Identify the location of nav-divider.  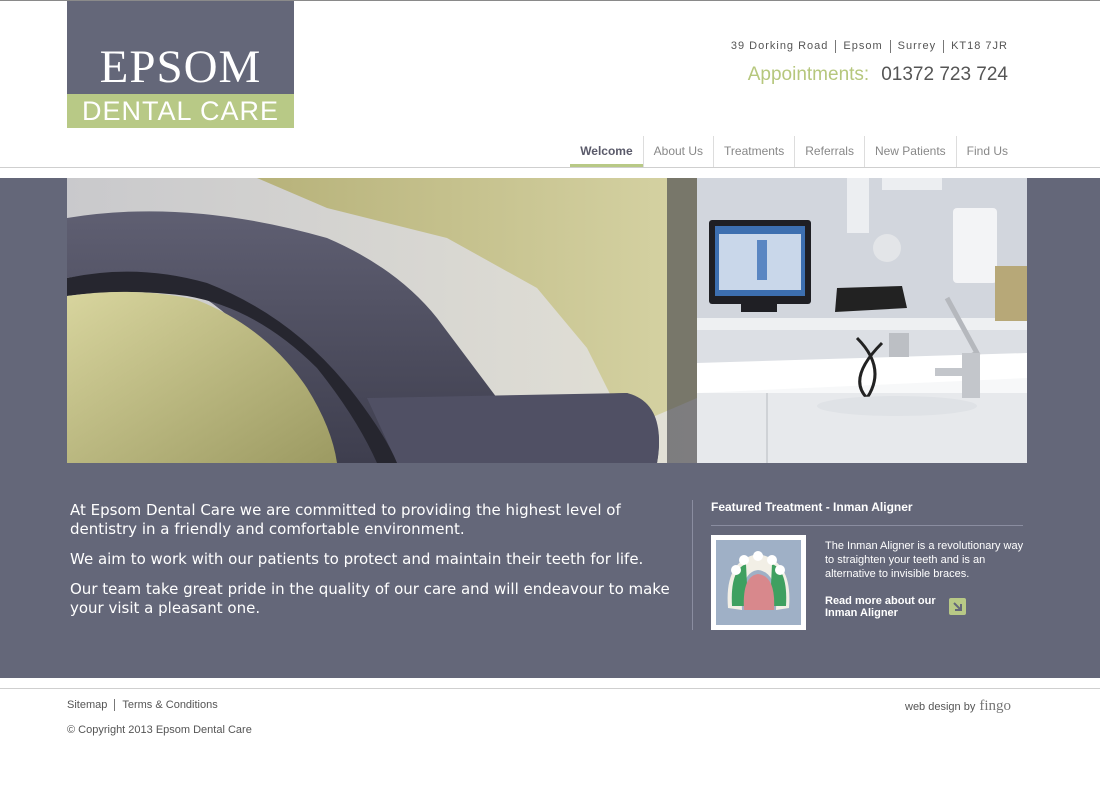
(550, 167).